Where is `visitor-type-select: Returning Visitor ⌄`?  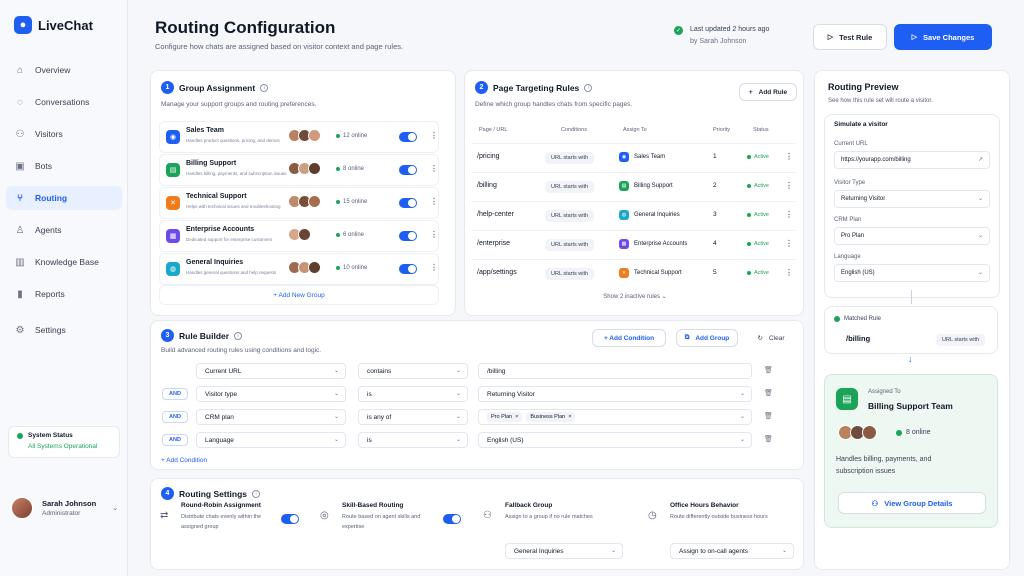 visitor-type-select: Returning Visitor ⌄ is located at coordinates (912, 199).